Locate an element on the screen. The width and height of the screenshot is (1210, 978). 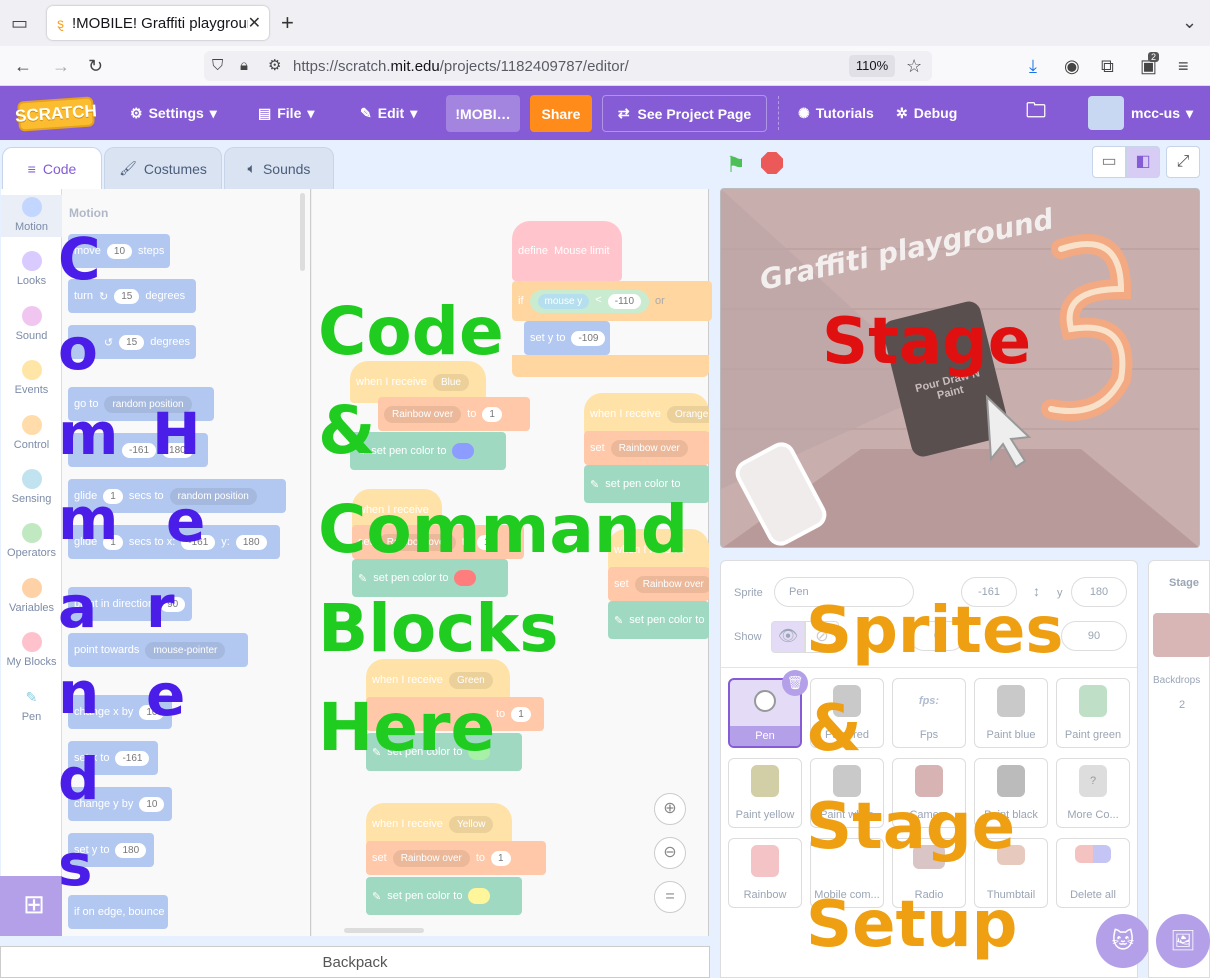
block-dropdown: Yellow is located at coordinates (471, 824).